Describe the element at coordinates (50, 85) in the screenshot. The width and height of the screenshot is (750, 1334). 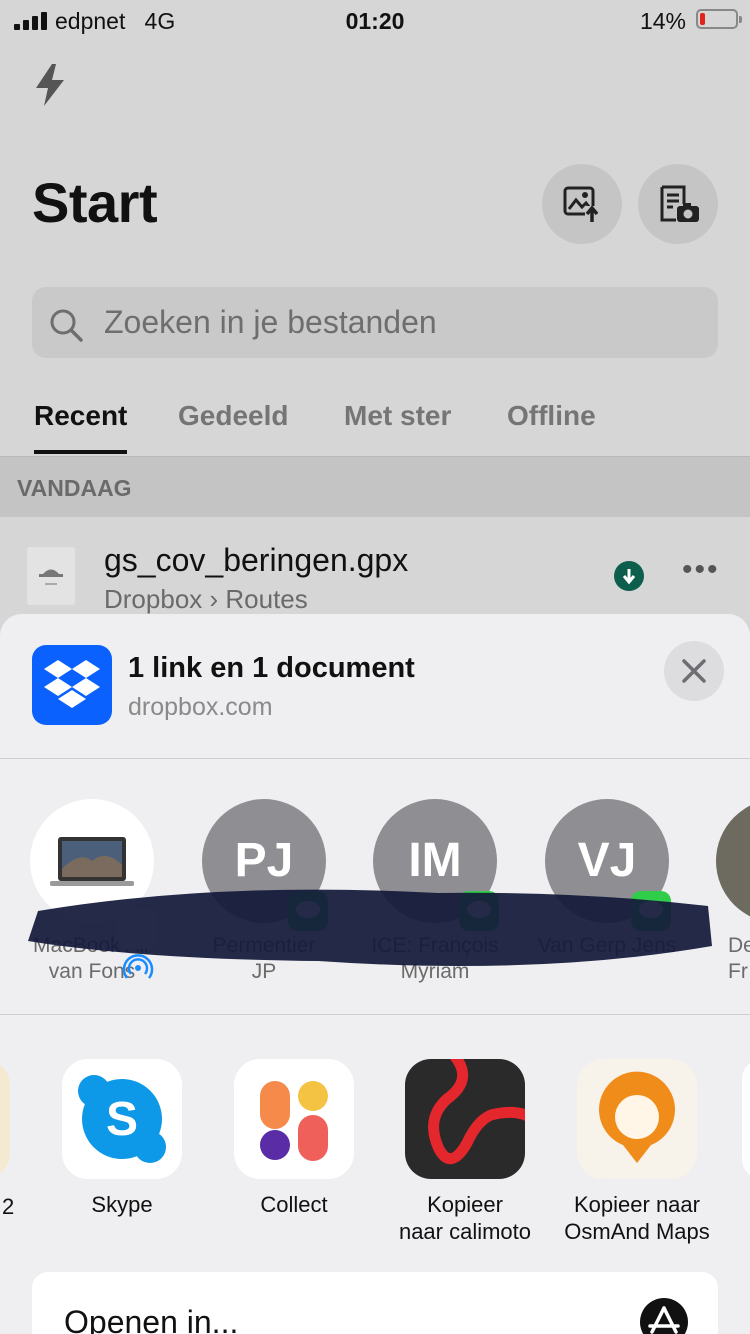
I see `lightning-bolt-icon` at that location.